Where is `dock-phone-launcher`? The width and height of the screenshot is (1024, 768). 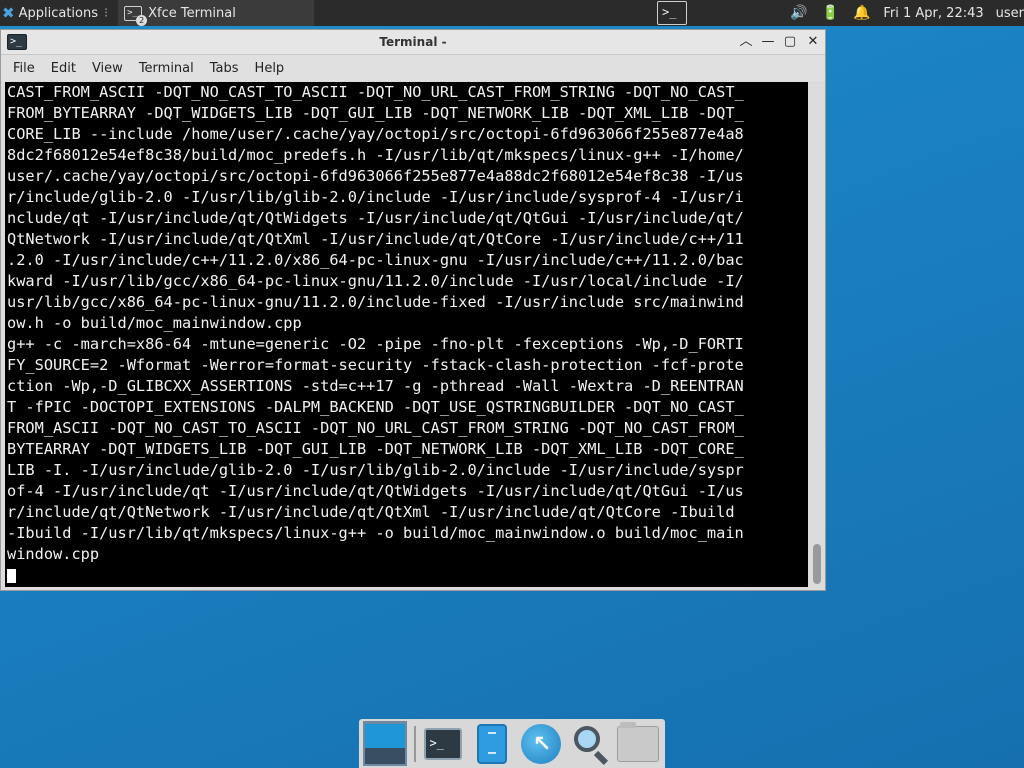
dock-phone-launcher is located at coordinates (492, 743).